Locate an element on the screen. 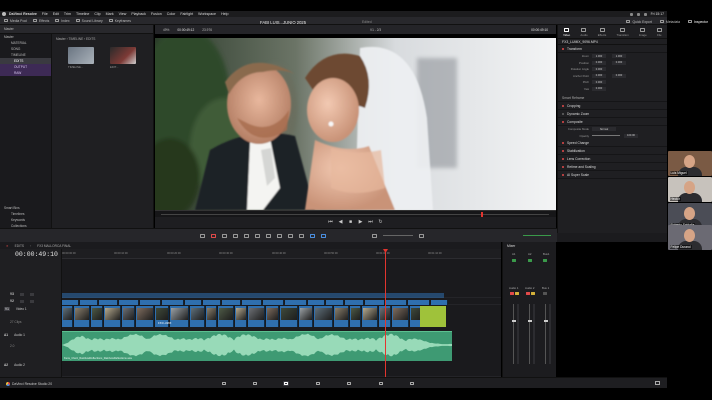 The height and width of the screenshot is (400, 712). track-header-a1: A1 Audio 1 is located at coordinates (31, 335).